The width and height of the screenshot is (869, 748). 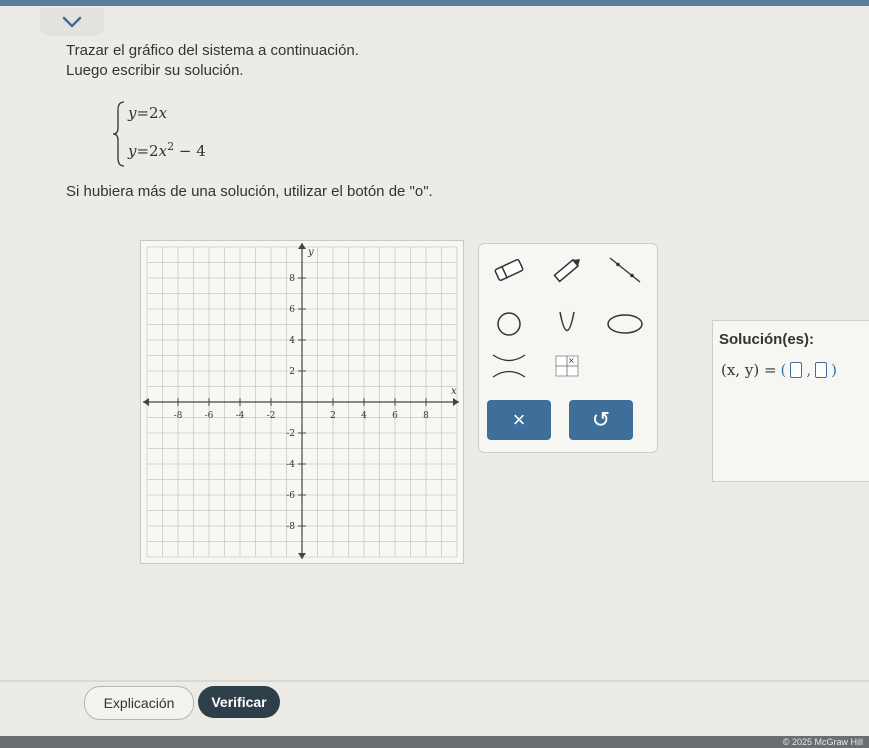 I want to click on point-icon: ×, so click(x=567, y=366).